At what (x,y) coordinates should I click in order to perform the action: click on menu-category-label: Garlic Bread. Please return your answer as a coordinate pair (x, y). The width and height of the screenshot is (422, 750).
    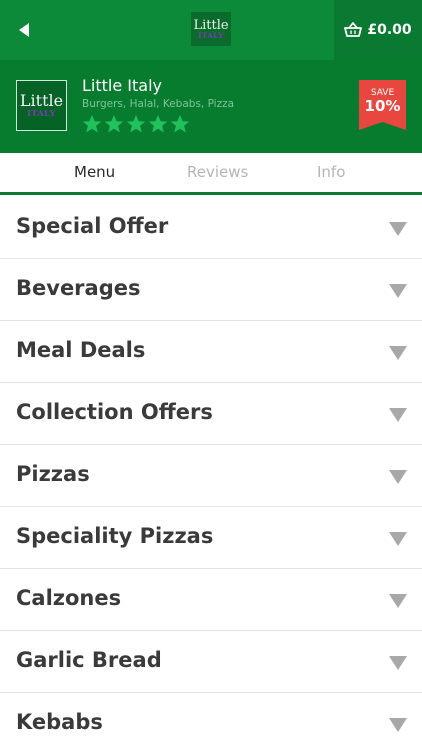
    Looking at the image, I should click on (89, 660).